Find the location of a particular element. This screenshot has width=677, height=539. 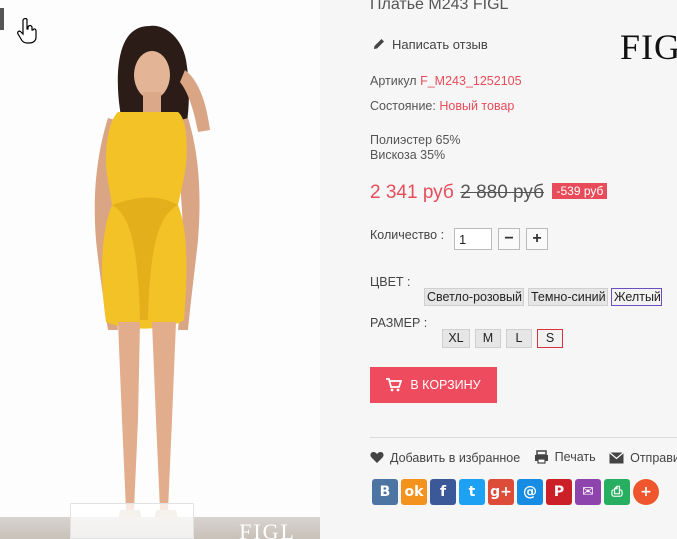

brand-logo: FIGL is located at coordinates (648, 47).